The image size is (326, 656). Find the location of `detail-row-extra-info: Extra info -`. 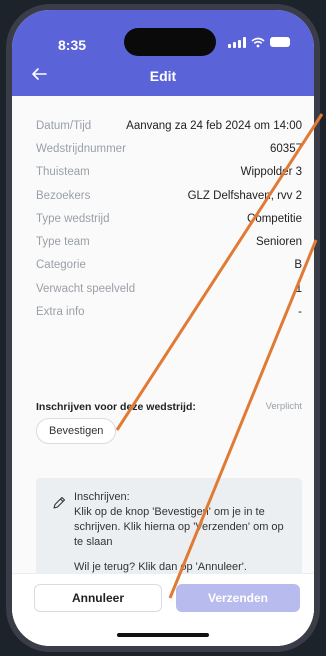

detail-row-extra-info: Extra info - is located at coordinates (169, 311).